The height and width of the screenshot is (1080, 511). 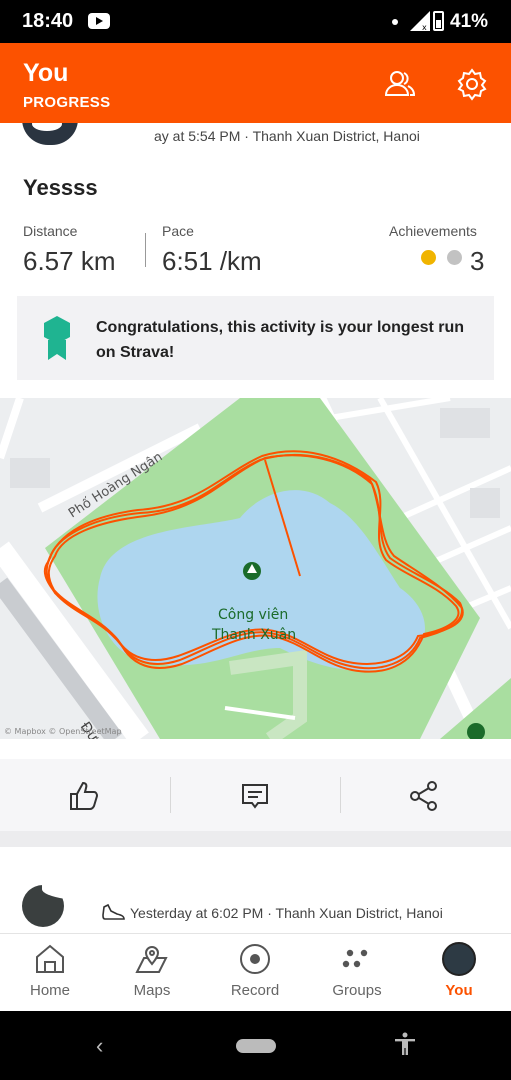 What do you see at coordinates (433, 231) in the screenshot?
I see `achievements-label: Achievements` at bounding box center [433, 231].